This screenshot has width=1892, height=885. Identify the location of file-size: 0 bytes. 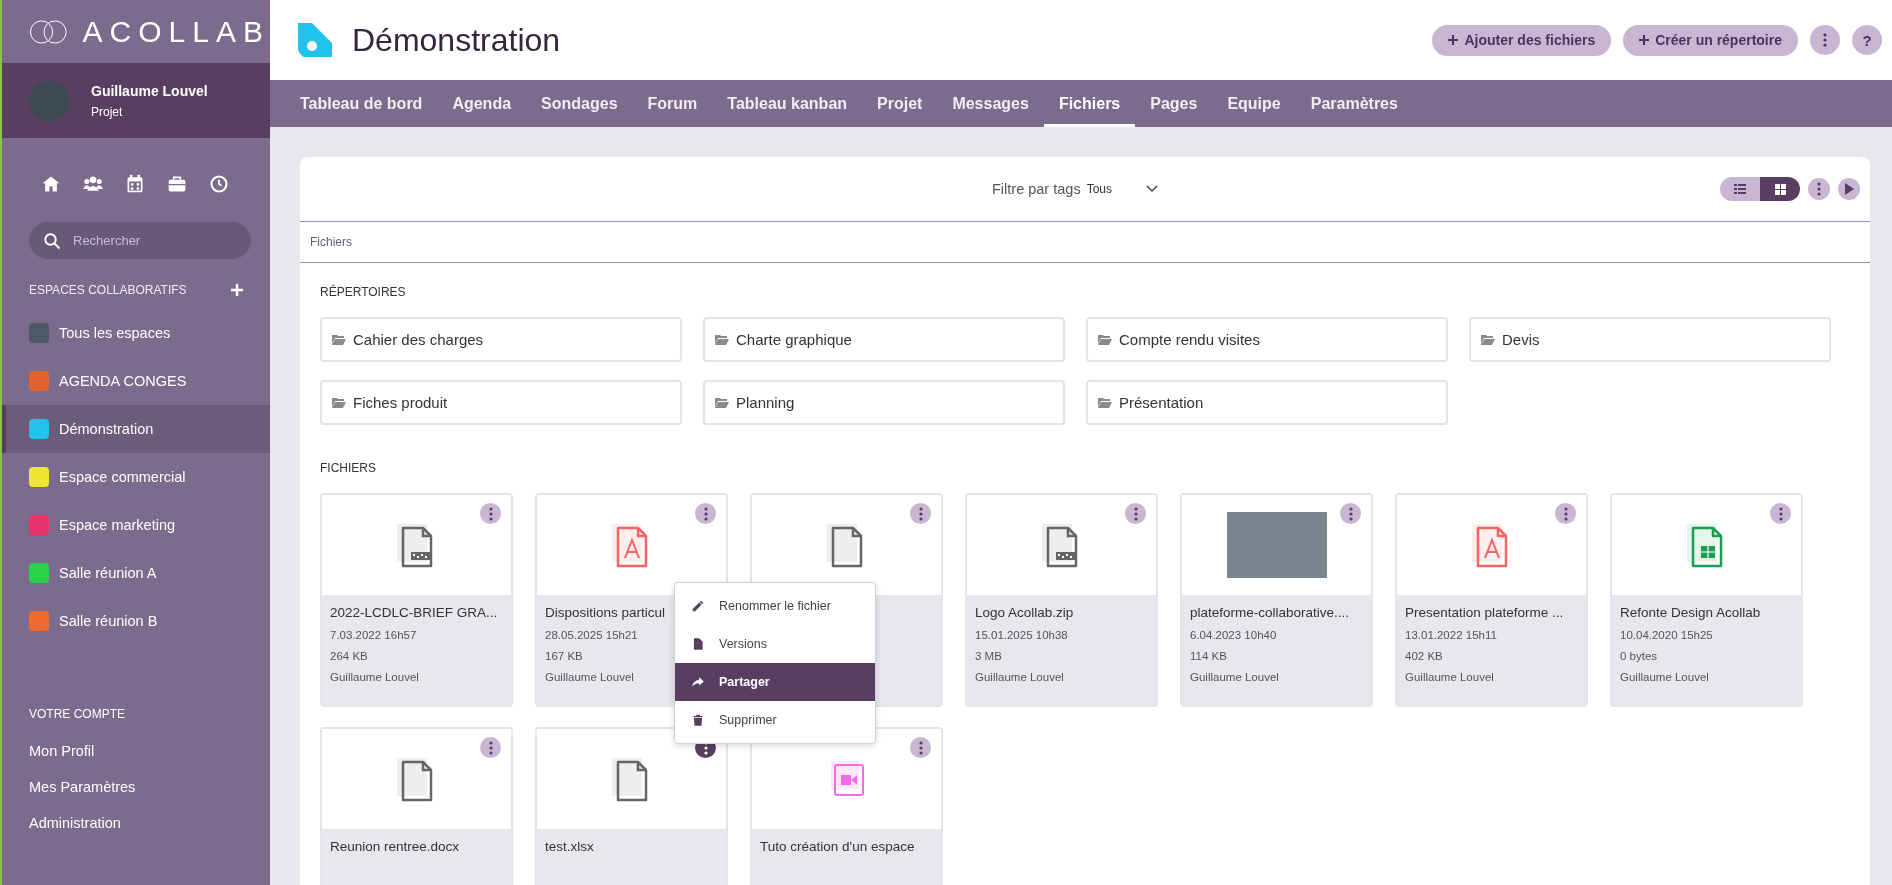
(1639, 656).